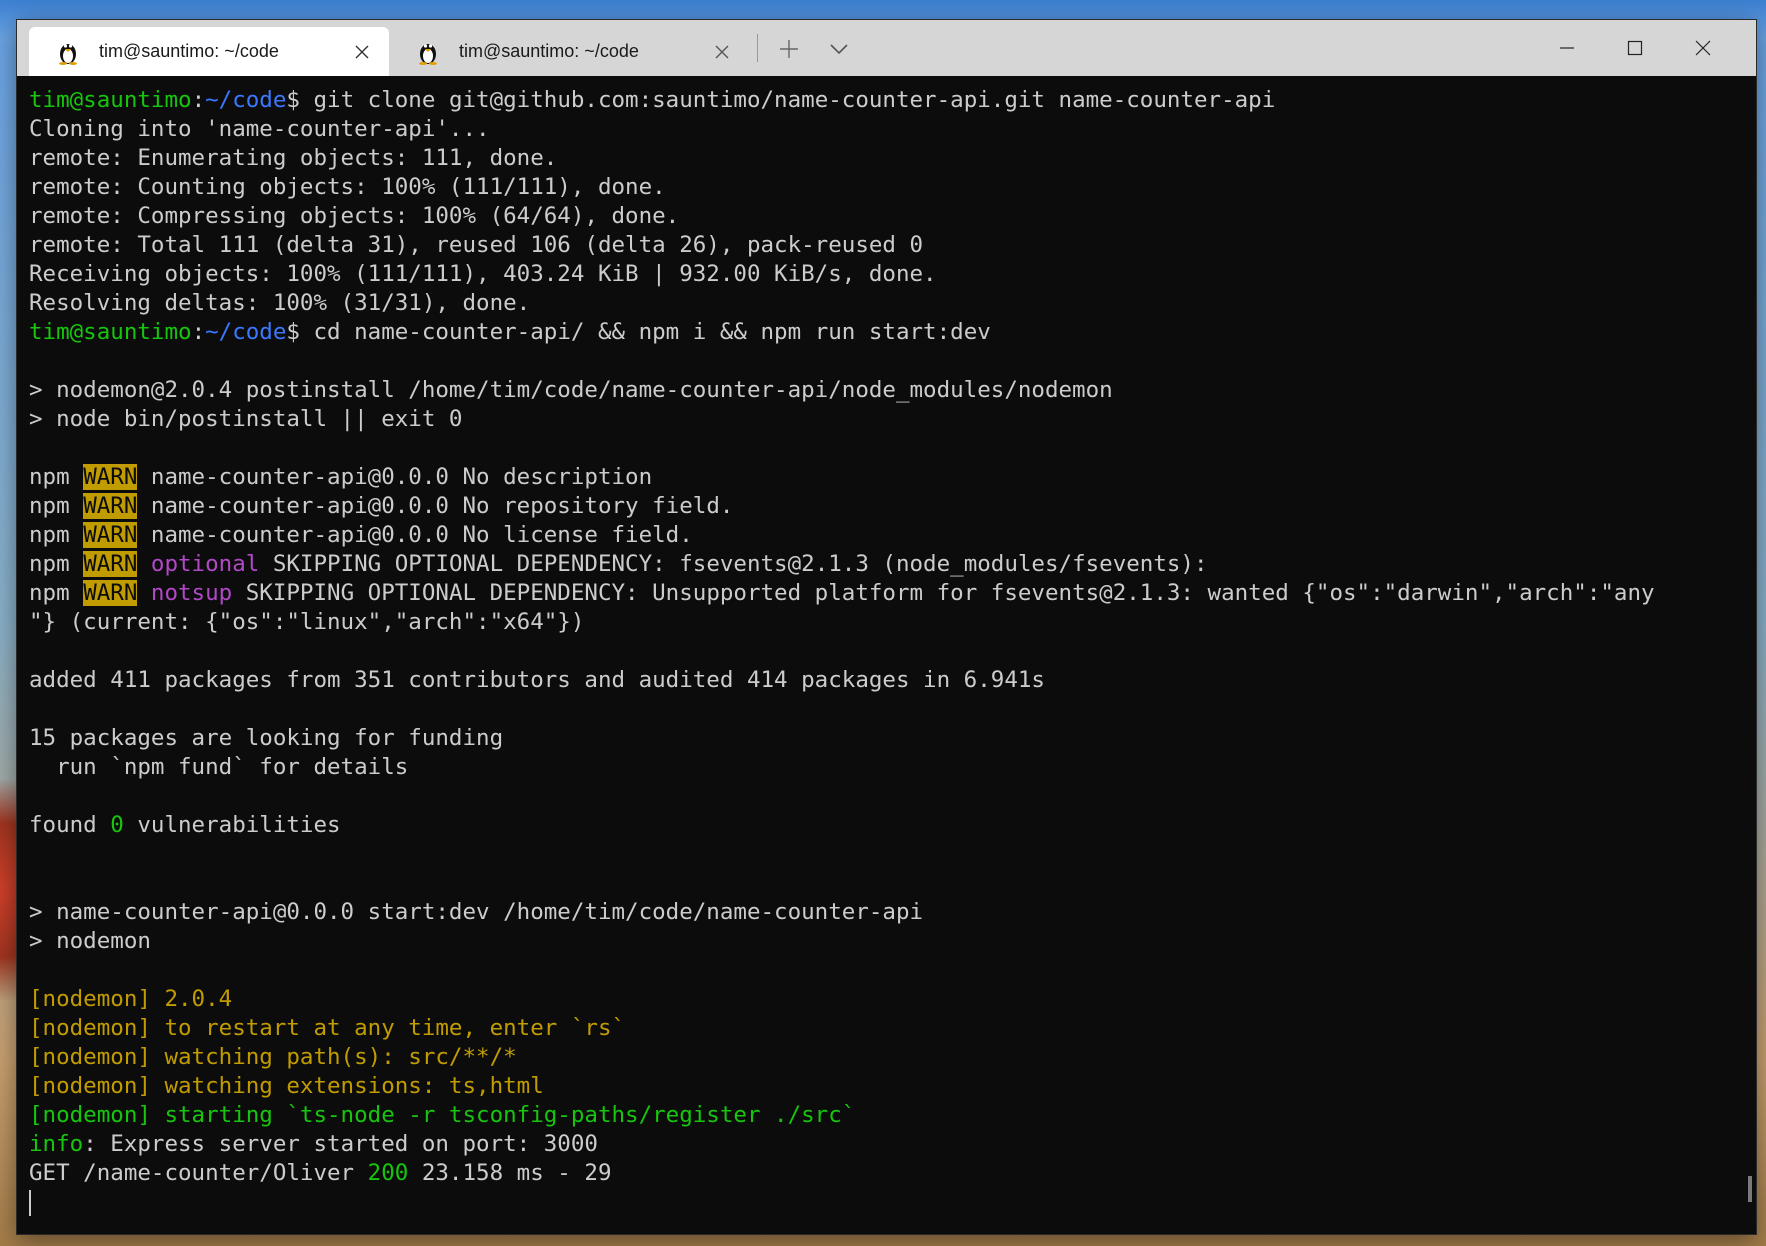 This screenshot has width=1766, height=1246. What do you see at coordinates (886, 941) in the screenshot?
I see `terminal-line: > nodemon` at bounding box center [886, 941].